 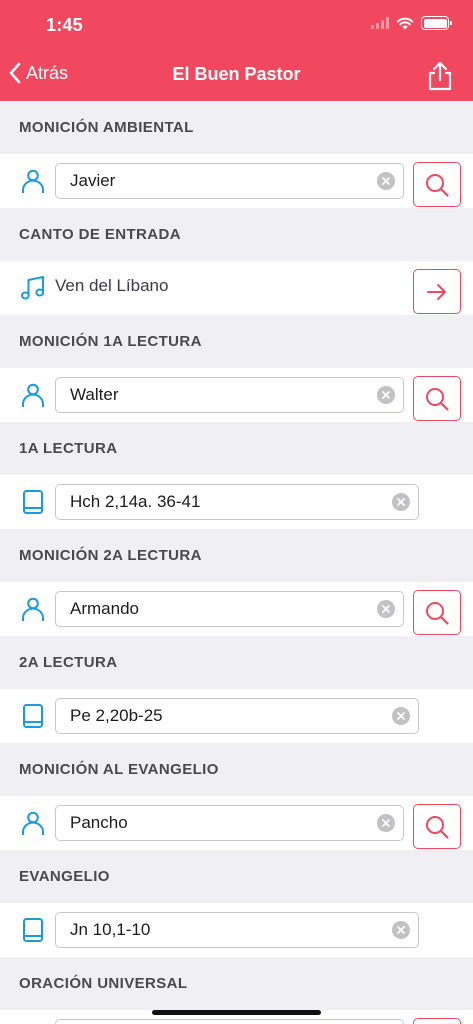 What do you see at coordinates (236, 769) in the screenshot?
I see `section-header-monicion-al-evangelio: MONICIÓN AL EVANGELIO` at bounding box center [236, 769].